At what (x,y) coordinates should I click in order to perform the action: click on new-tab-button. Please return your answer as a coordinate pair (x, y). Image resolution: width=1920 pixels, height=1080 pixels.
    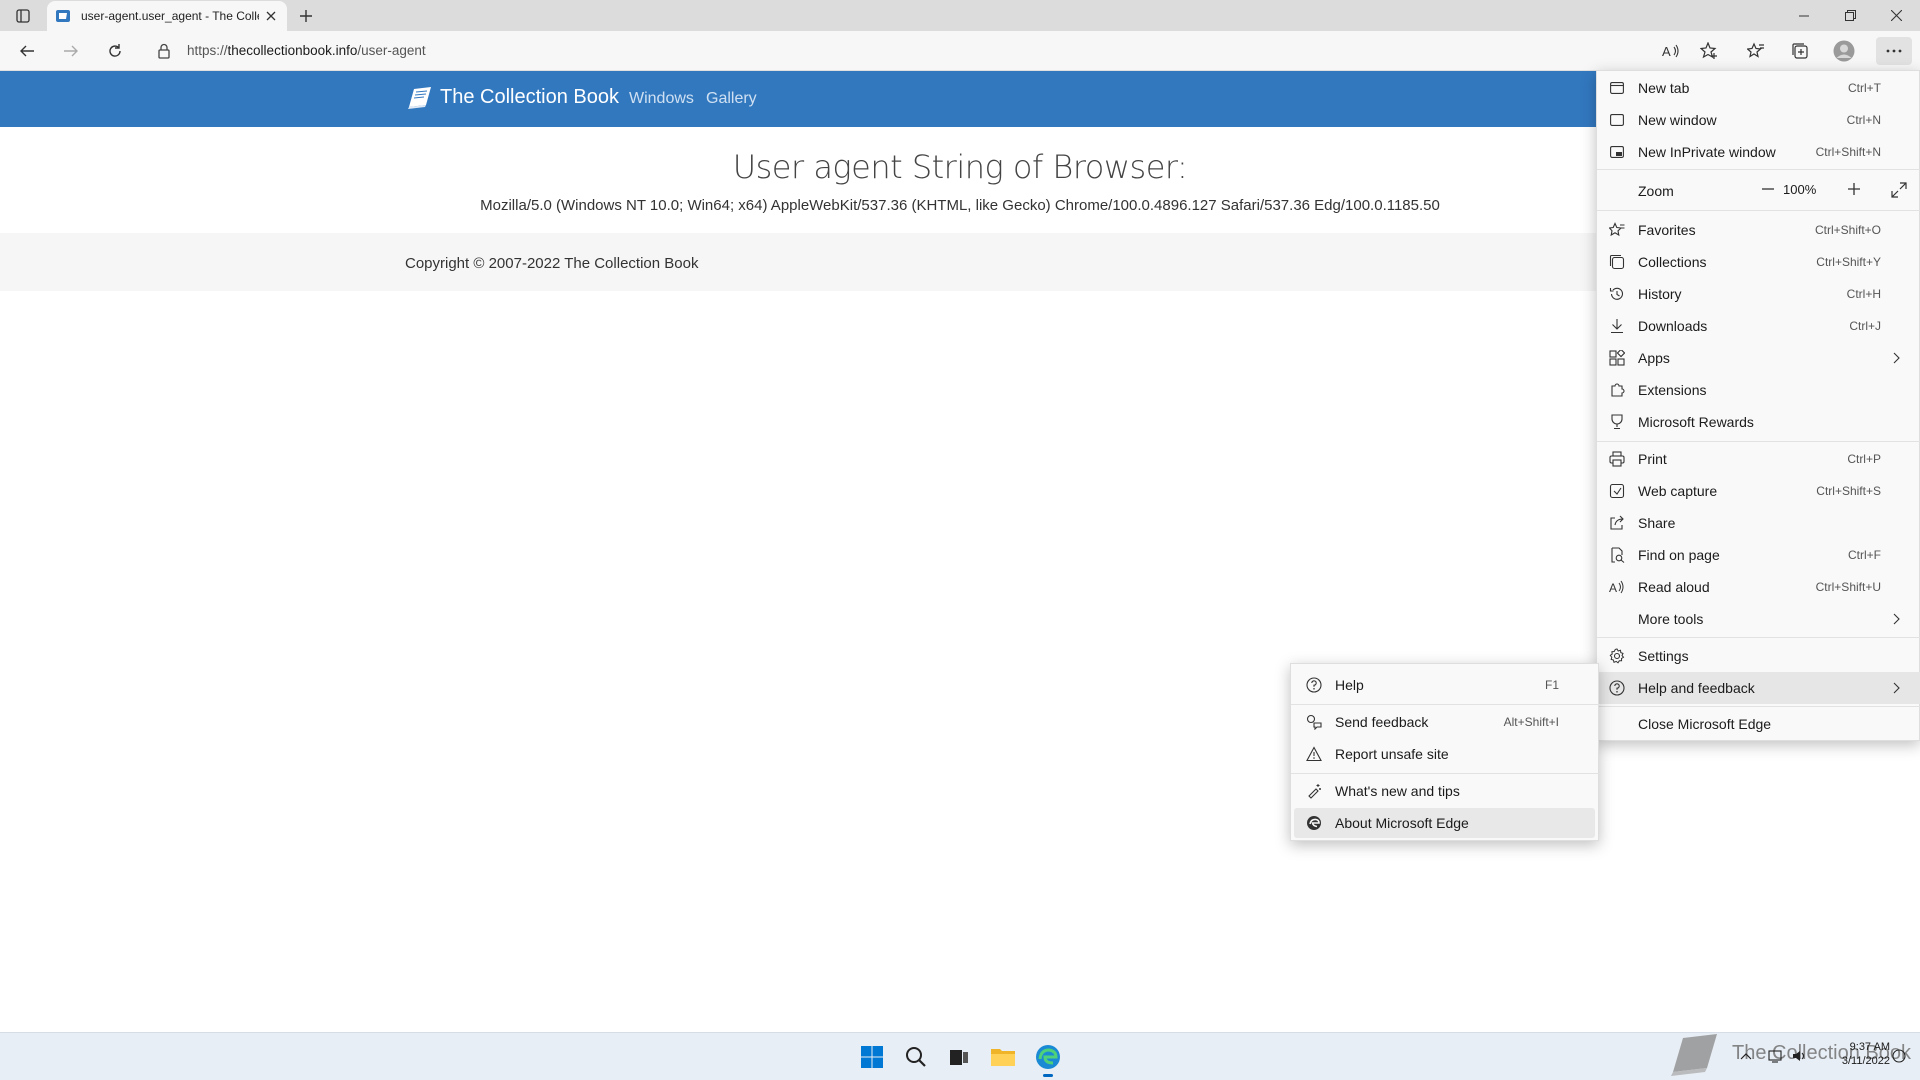
    Looking at the image, I should click on (306, 16).